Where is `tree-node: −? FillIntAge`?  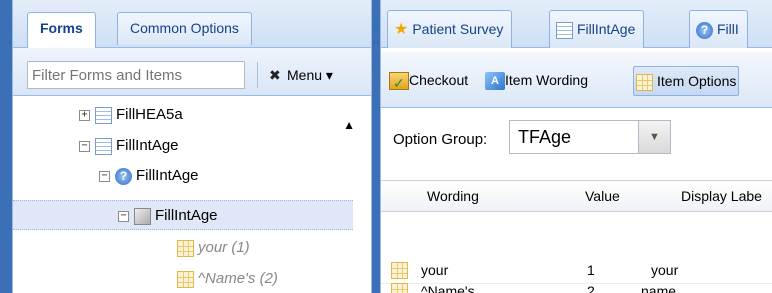
tree-node: −? FillIntAge is located at coordinates (149, 176).